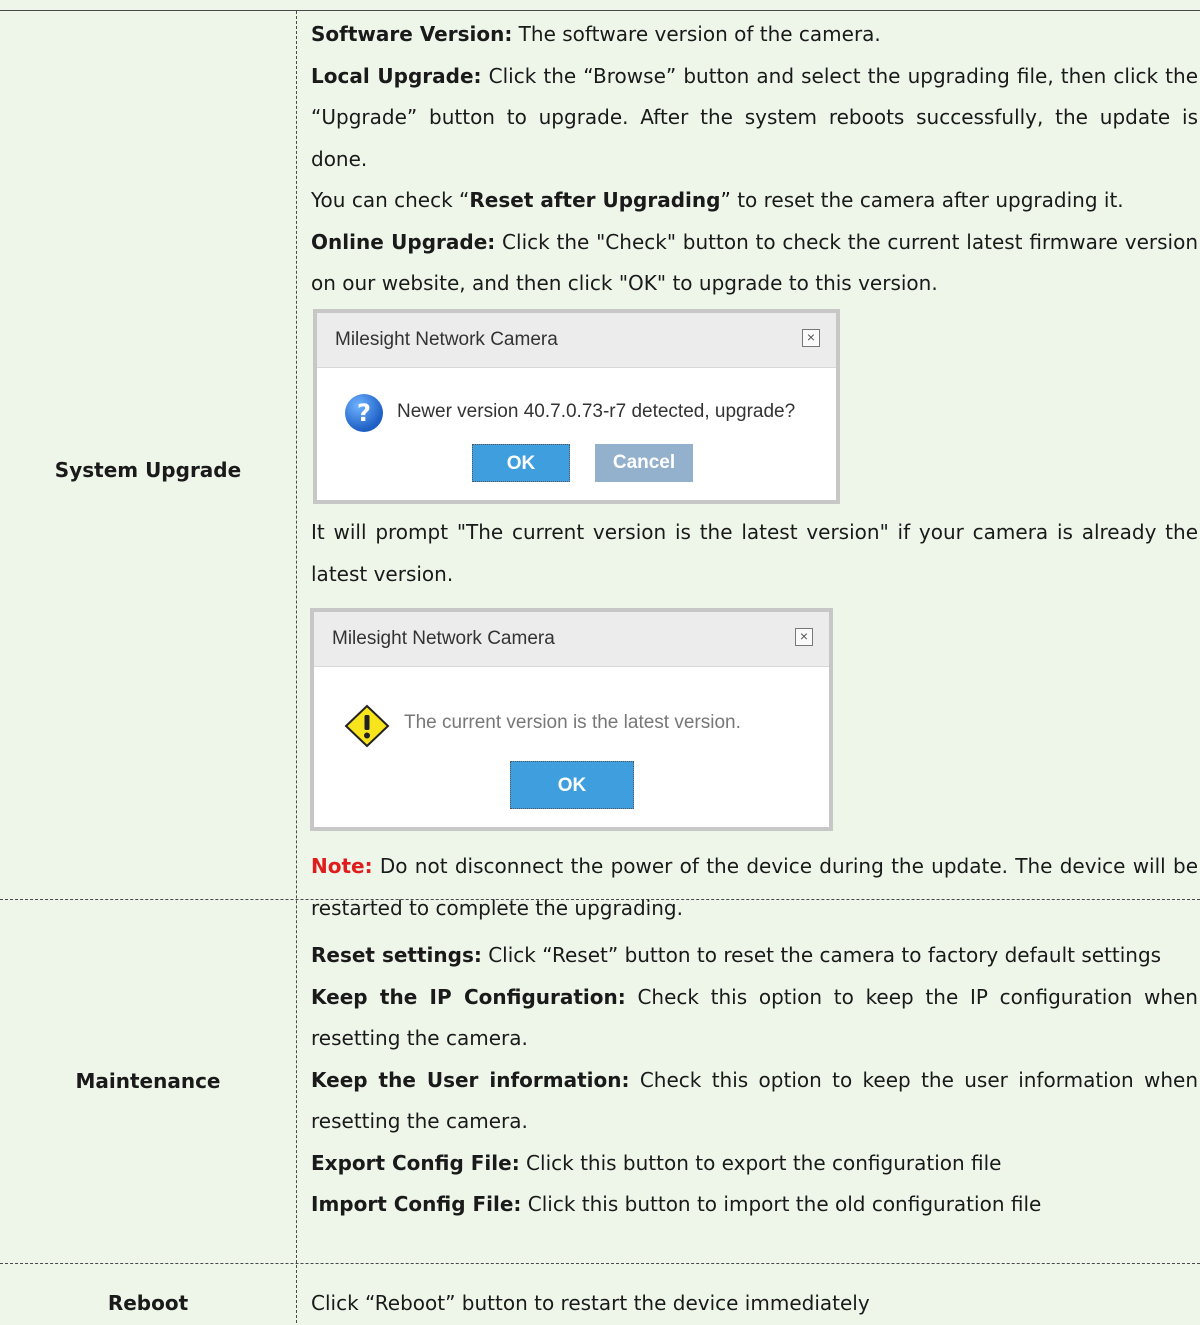 This screenshot has width=1200, height=1325. What do you see at coordinates (412, 34) in the screenshot?
I see `software-version-title: Software Version:` at bounding box center [412, 34].